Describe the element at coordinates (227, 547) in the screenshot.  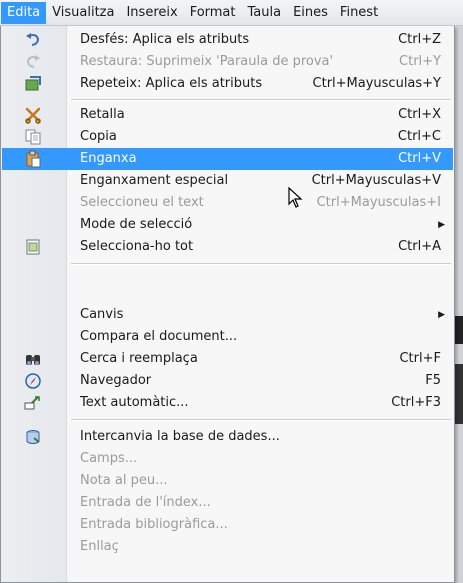
I see `menu-item-link: Enllaç` at that location.